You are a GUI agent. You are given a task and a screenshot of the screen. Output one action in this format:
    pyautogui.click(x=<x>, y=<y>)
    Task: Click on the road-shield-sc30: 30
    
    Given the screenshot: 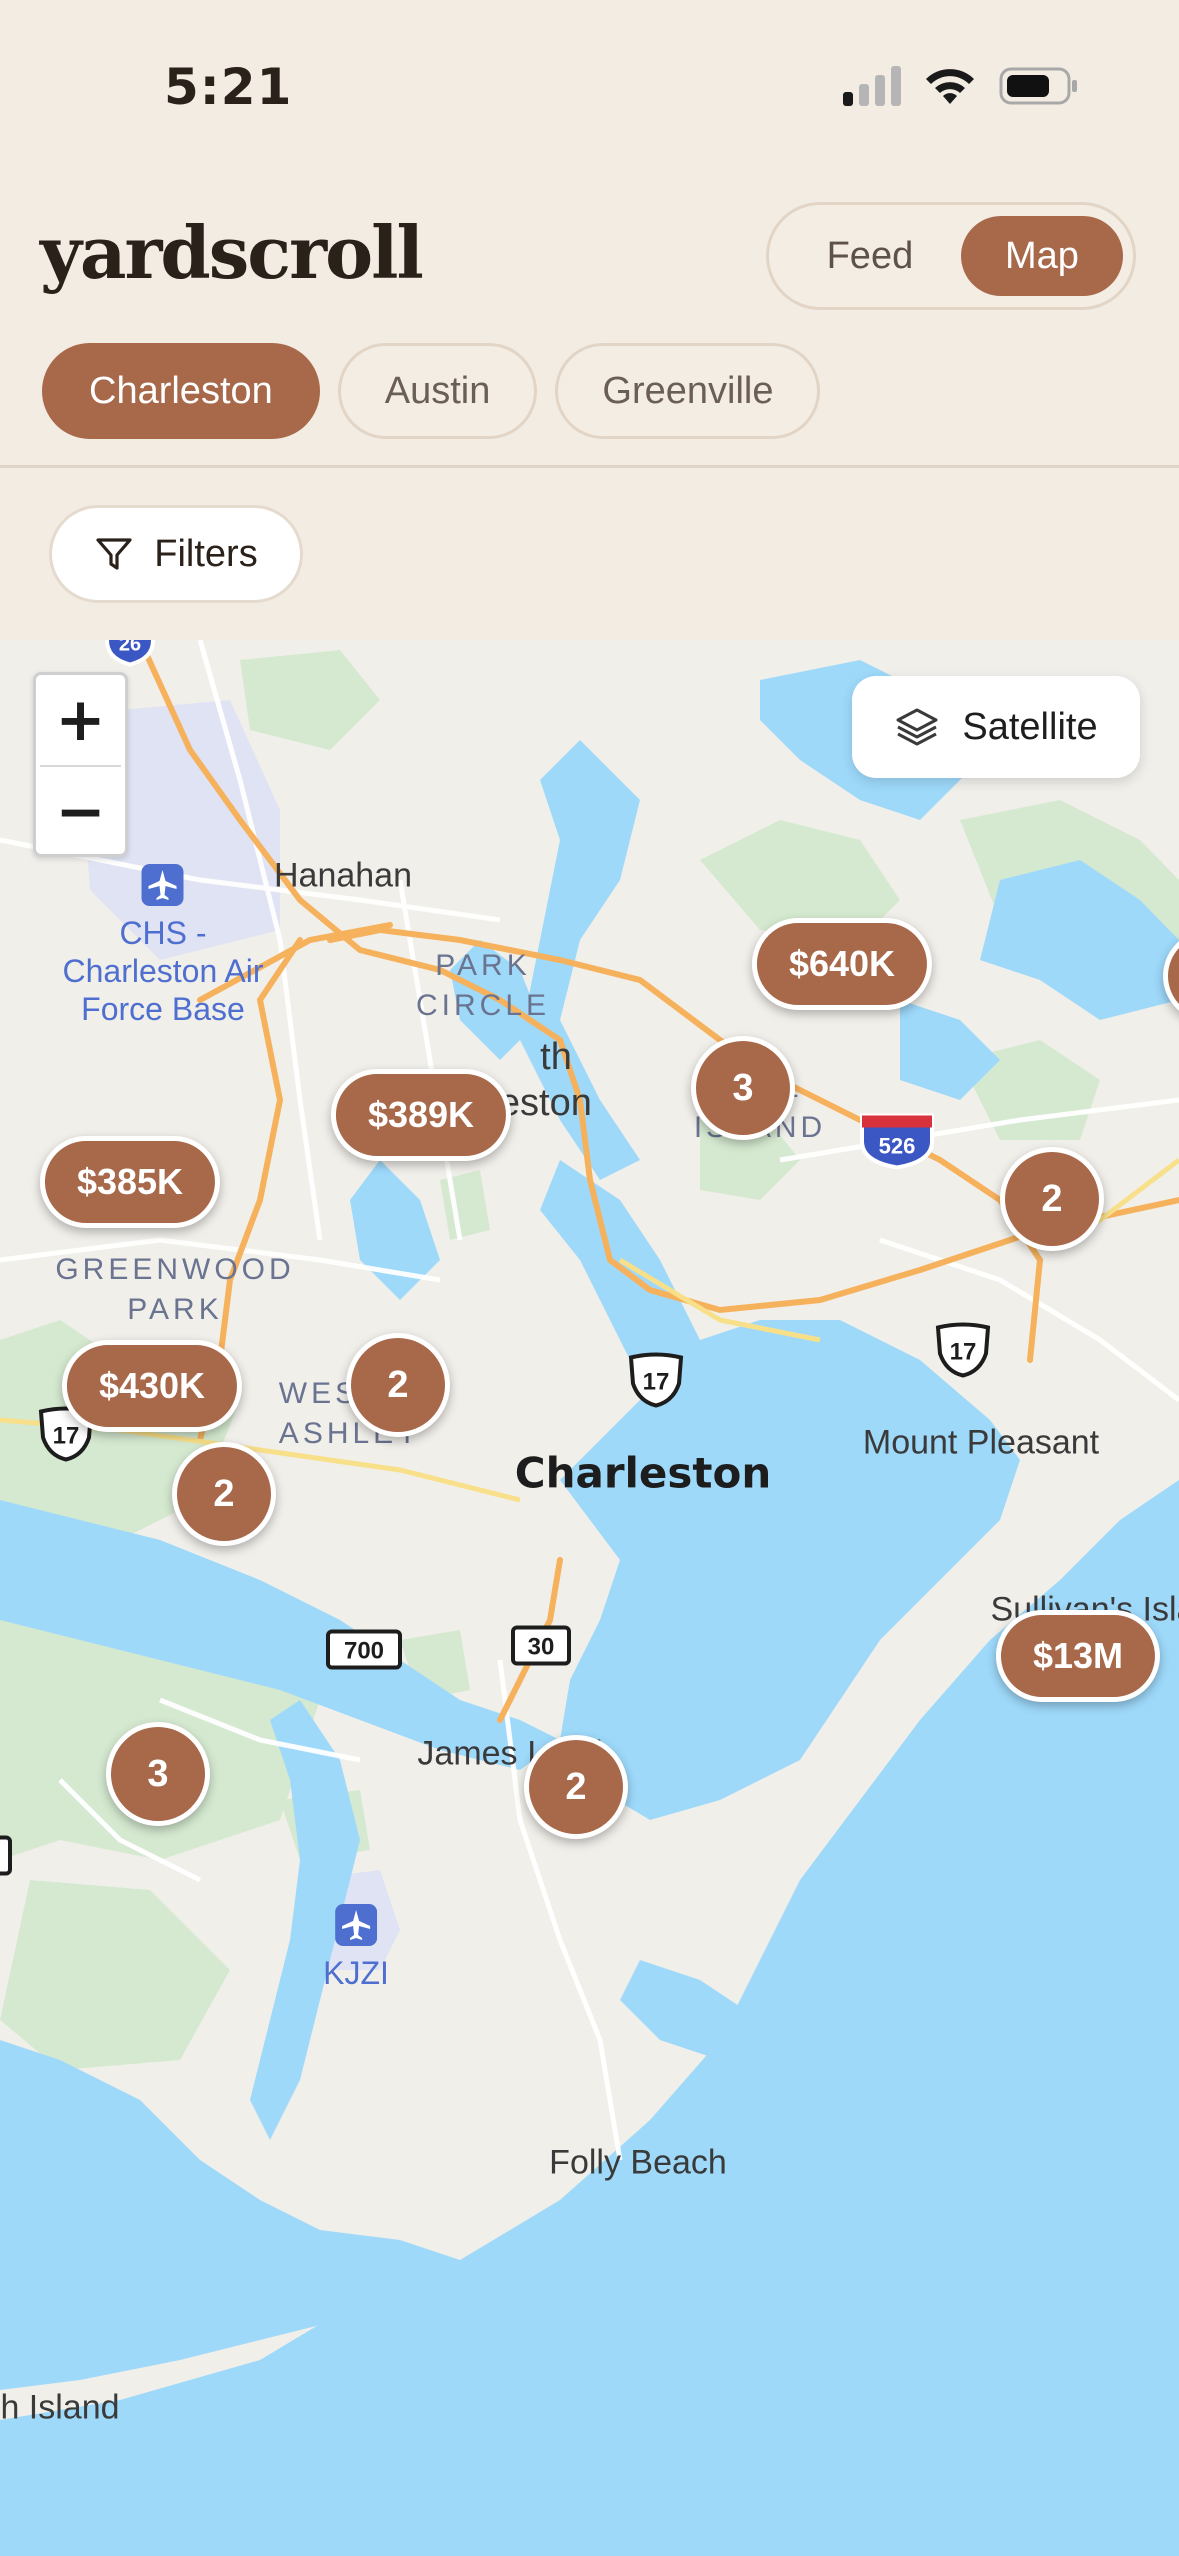 What is the action you would take?
    pyautogui.click(x=541, y=1648)
    